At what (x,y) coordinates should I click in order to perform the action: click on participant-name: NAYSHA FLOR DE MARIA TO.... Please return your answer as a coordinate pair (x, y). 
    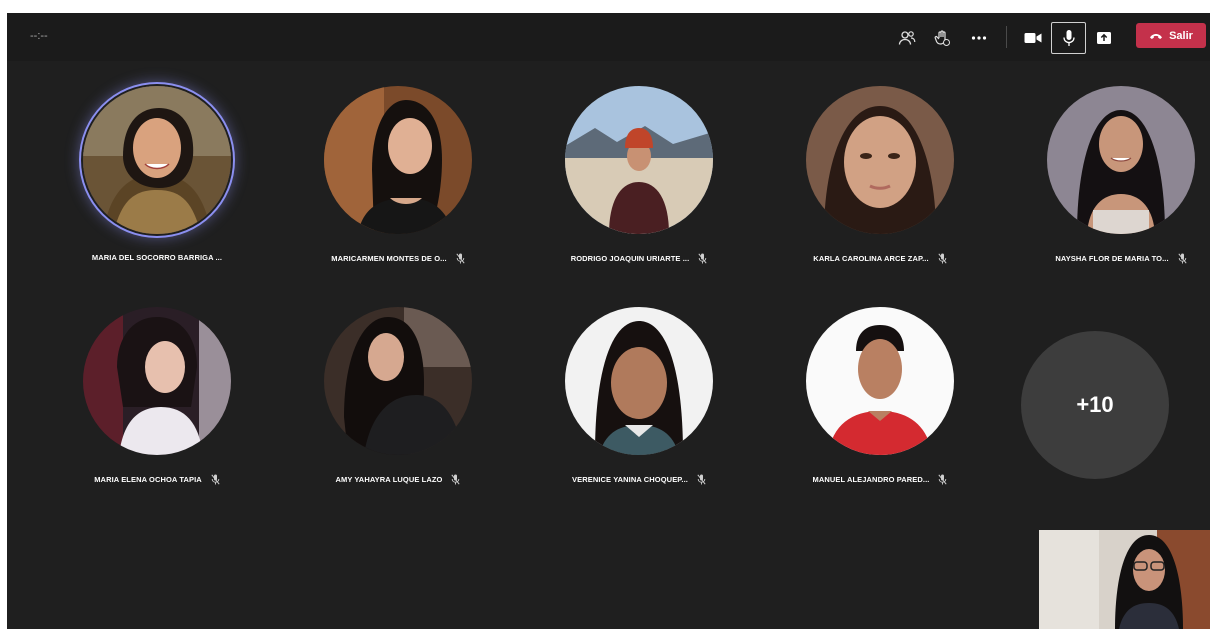
    Looking at the image, I should click on (1112, 258).